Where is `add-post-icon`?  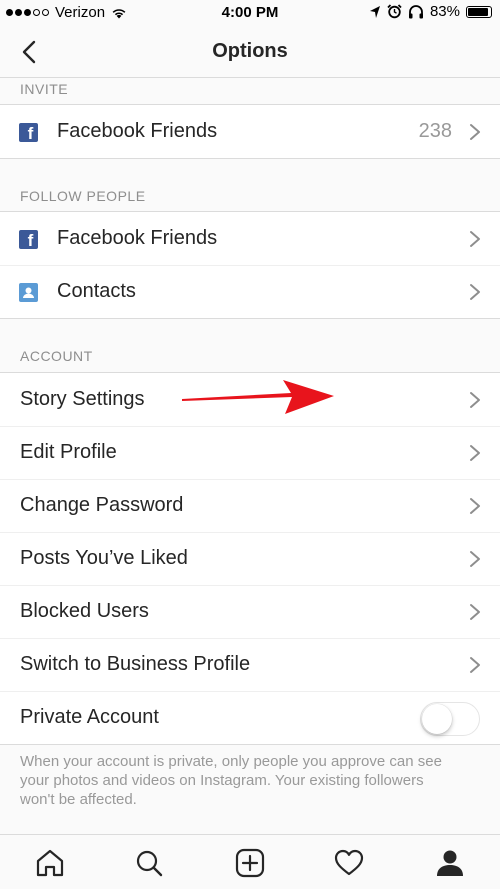
add-post-icon is located at coordinates (250, 863).